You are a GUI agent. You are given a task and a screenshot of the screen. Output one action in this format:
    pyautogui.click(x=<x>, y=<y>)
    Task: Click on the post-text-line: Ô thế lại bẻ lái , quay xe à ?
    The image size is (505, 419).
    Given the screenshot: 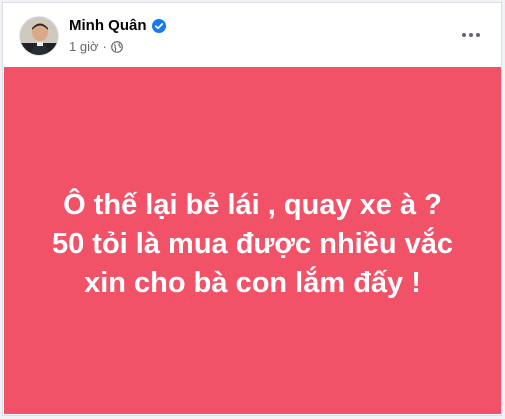 What is the action you would take?
    pyautogui.click(x=252, y=205)
    